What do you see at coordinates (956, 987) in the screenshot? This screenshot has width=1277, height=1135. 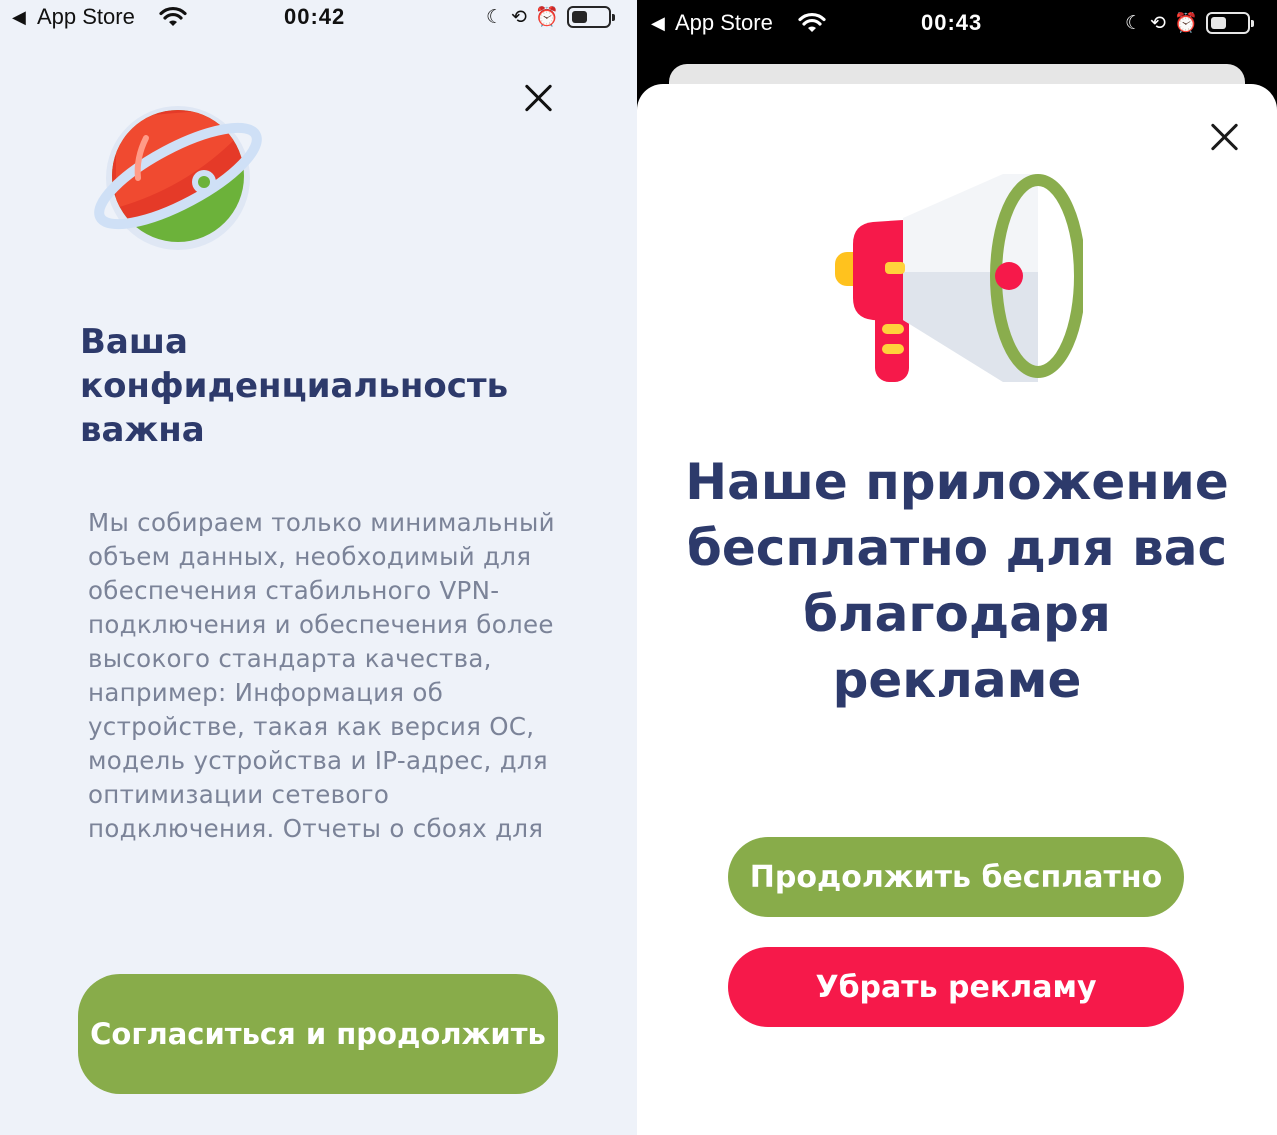 I see `remove-ads-button: Убрать рекламу` at bounding box center [956, 987].